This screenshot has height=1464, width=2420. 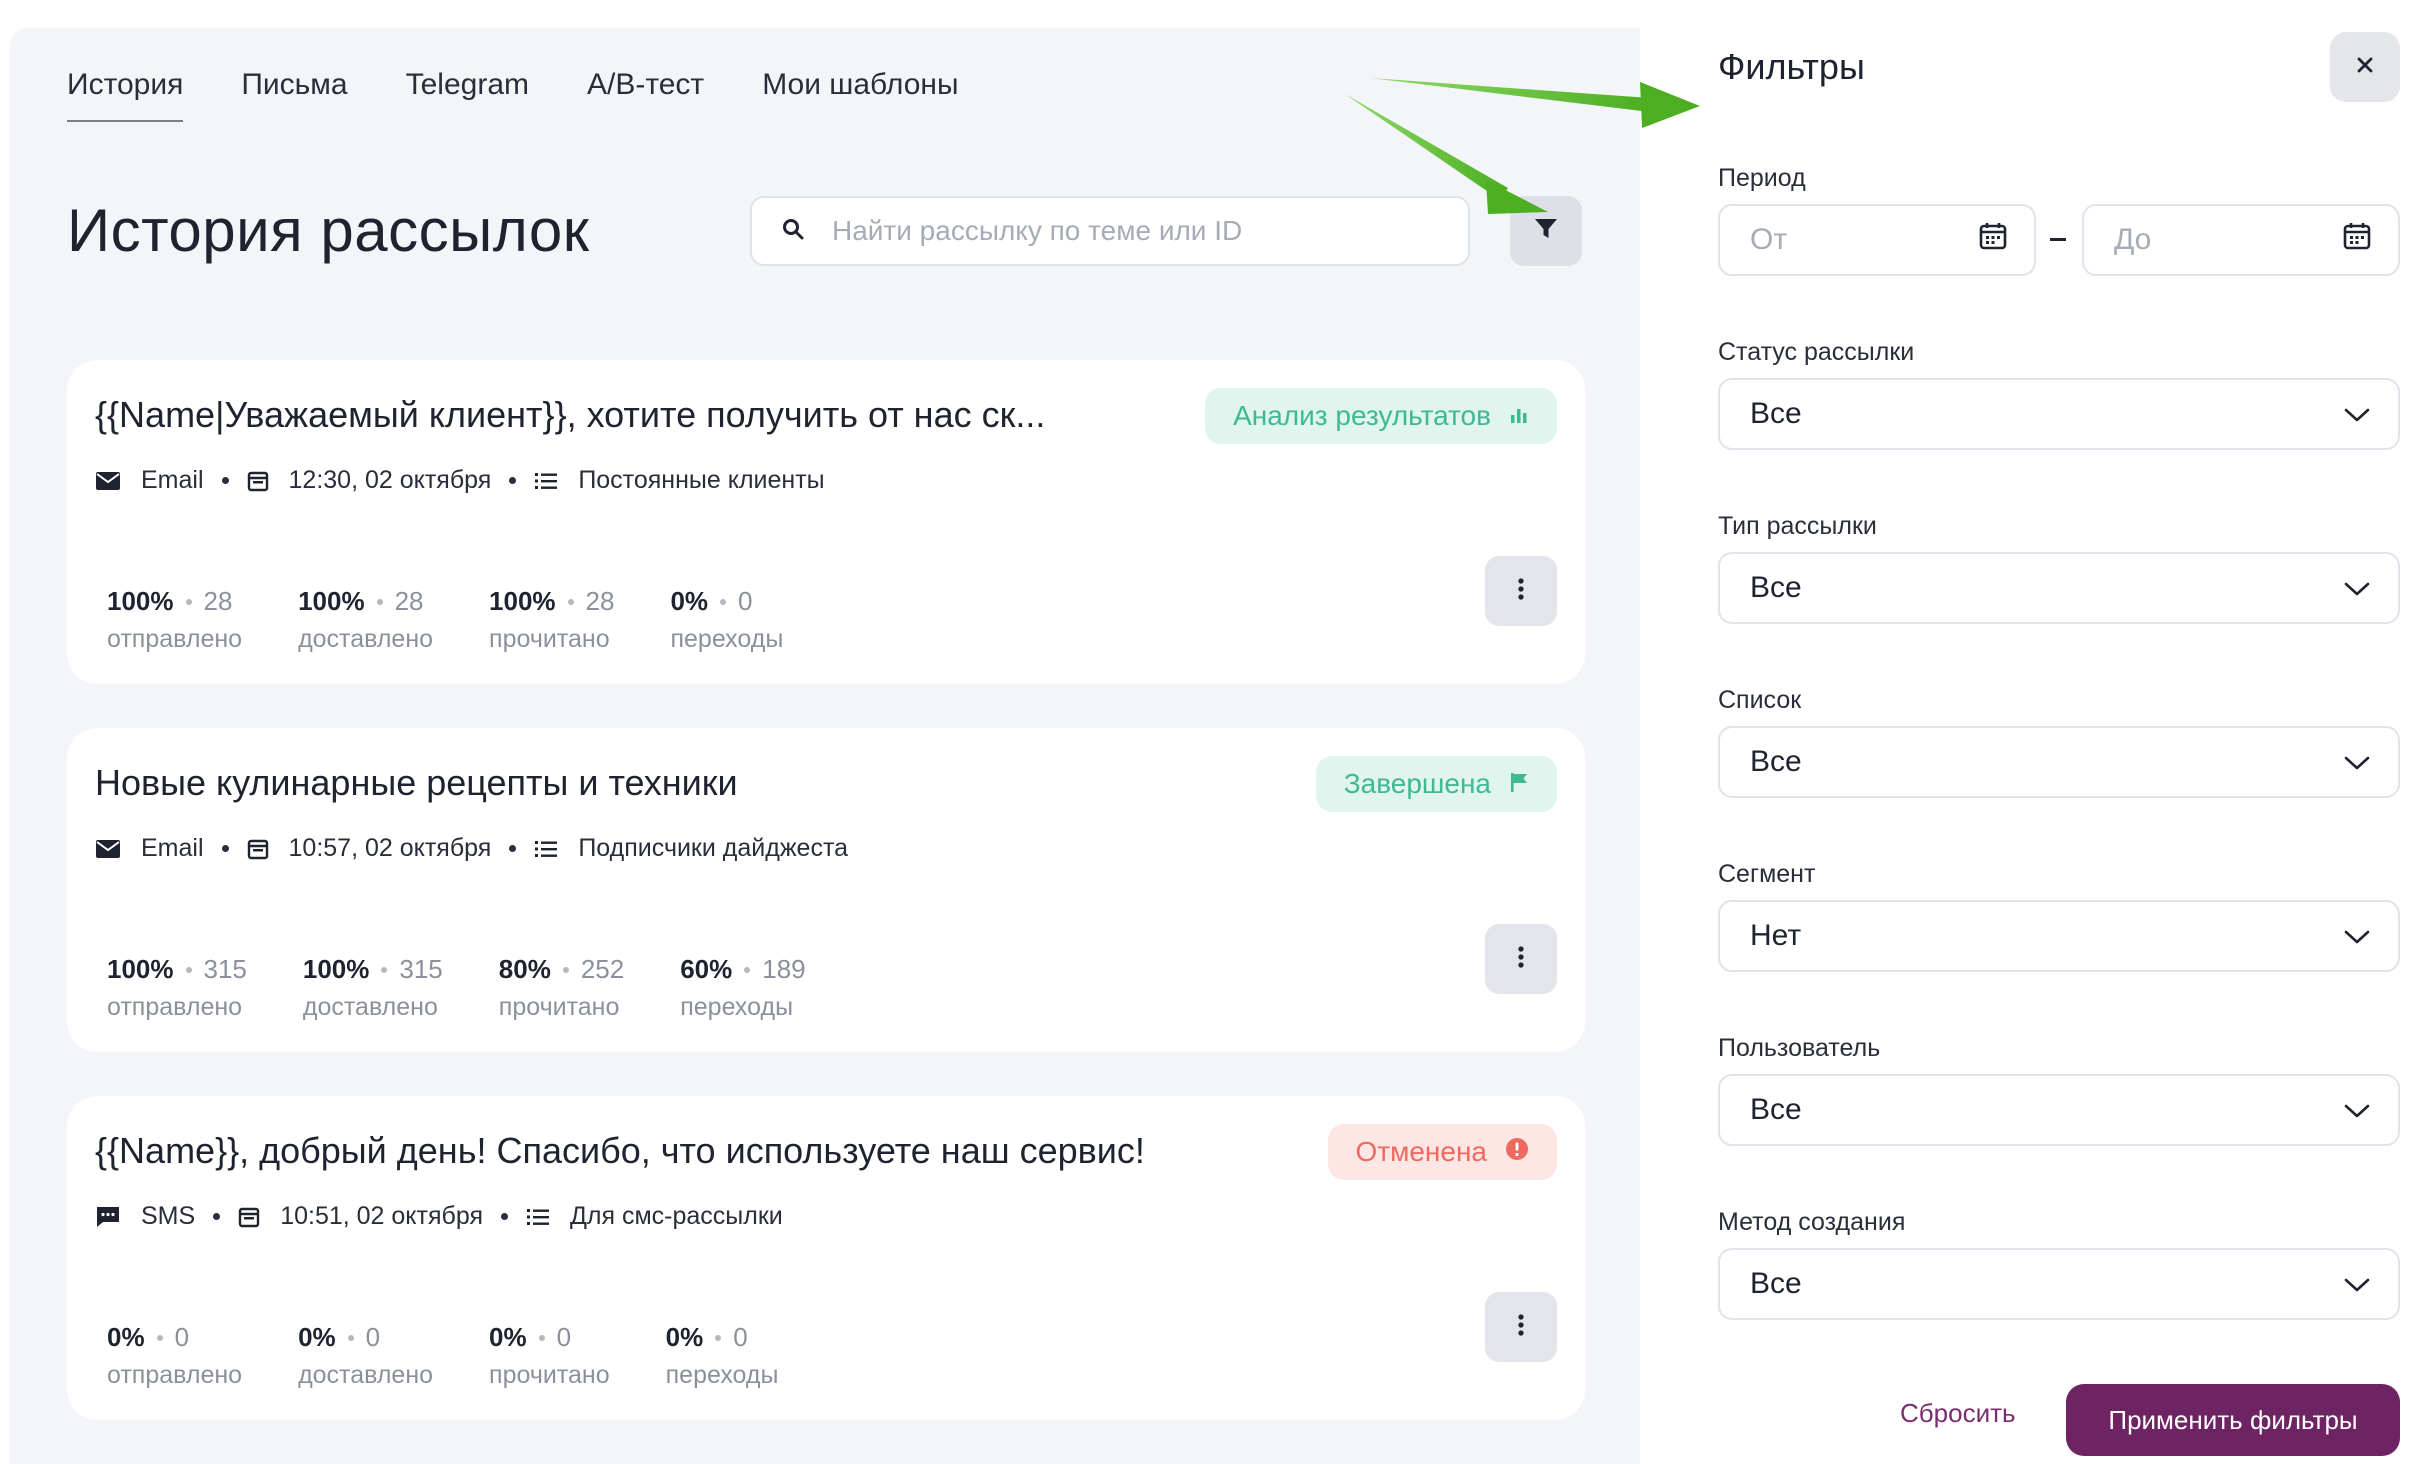 I want to click on campaign-channel: SMS, so click(x=168, y=1216).